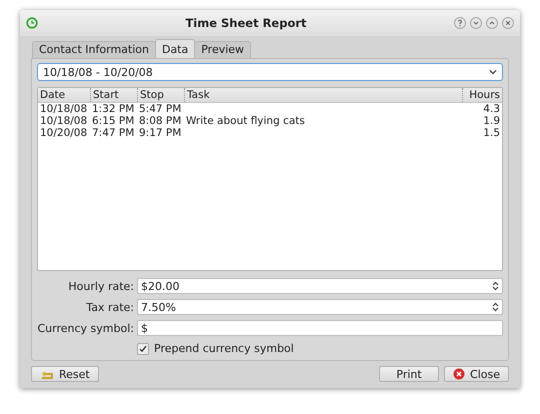 The image size is (540, 414). What do you see at coordinates (85, 328) in the screenshot?
I see `field-label: Currency symbol:` at bounding box center [85, 328].